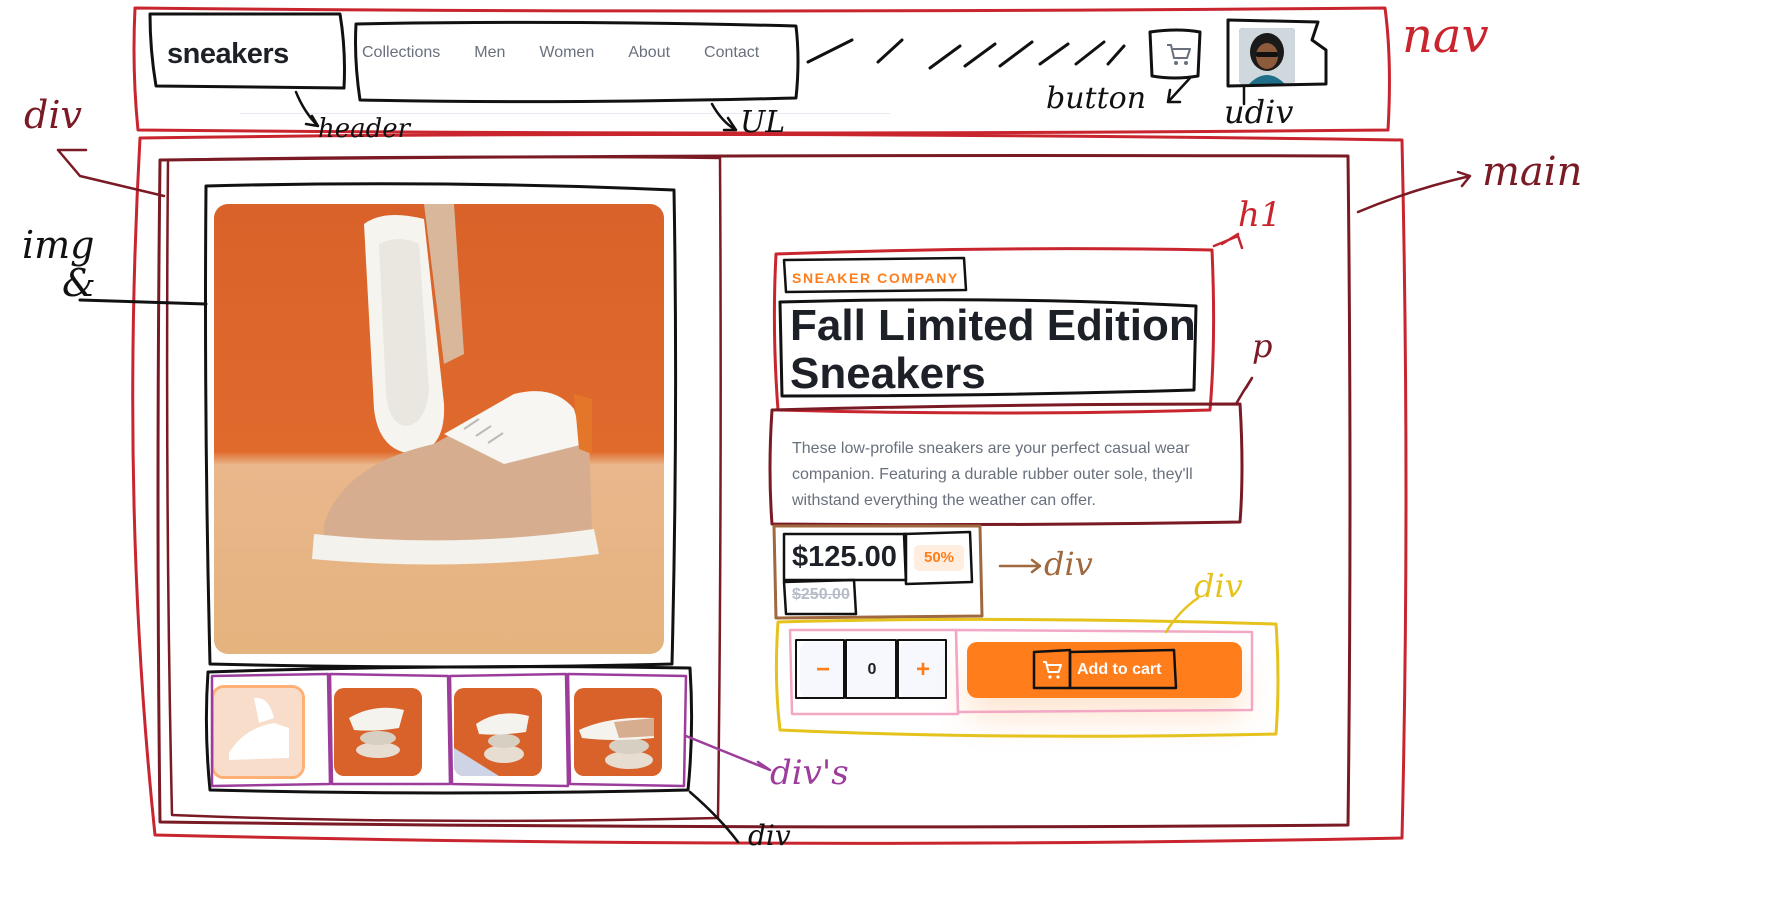  What do you see at coordinates (1260, 215) in the screenshot?
I see `annotation-h1: h1` at bounding box center [1260, 215].